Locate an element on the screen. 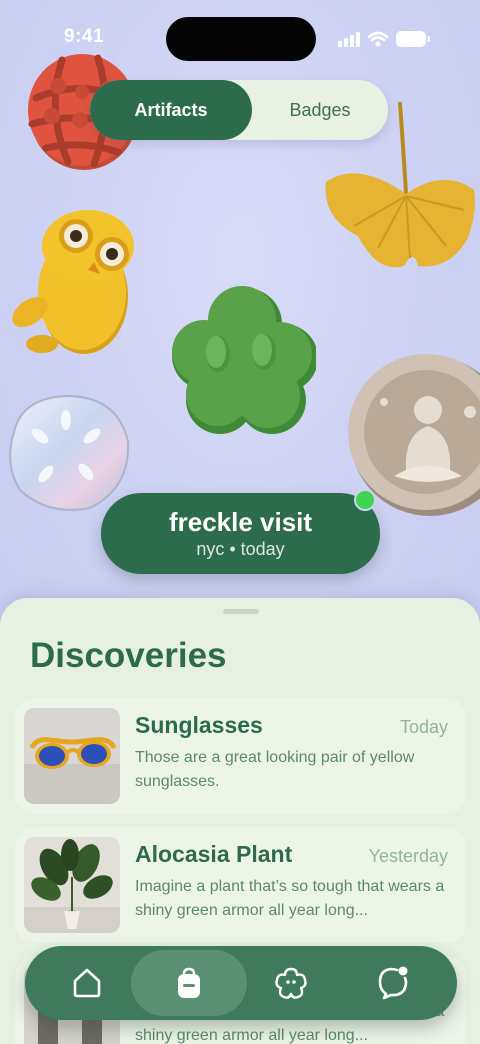 The height and width of the screenshot is (1044, 480). sheet-grabber is located at coordinates (241, 611).